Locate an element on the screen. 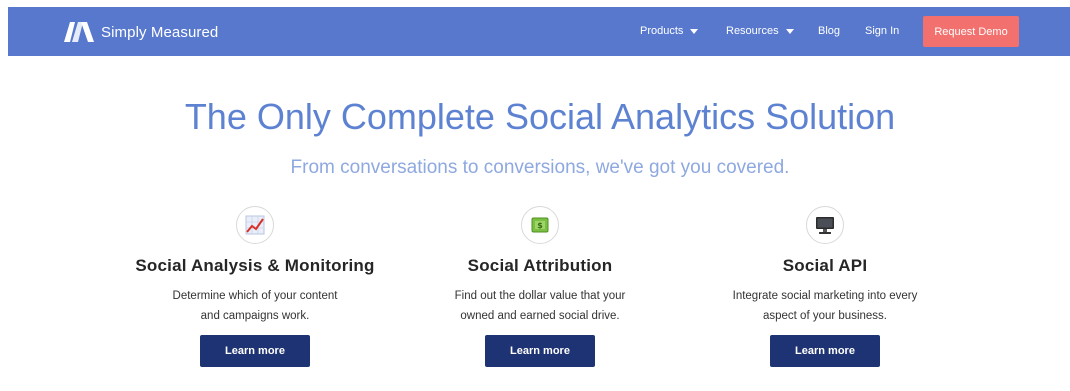 The image size is (1070, 391). nav-sign-in: Sign In is located at coordinates (882, 31).